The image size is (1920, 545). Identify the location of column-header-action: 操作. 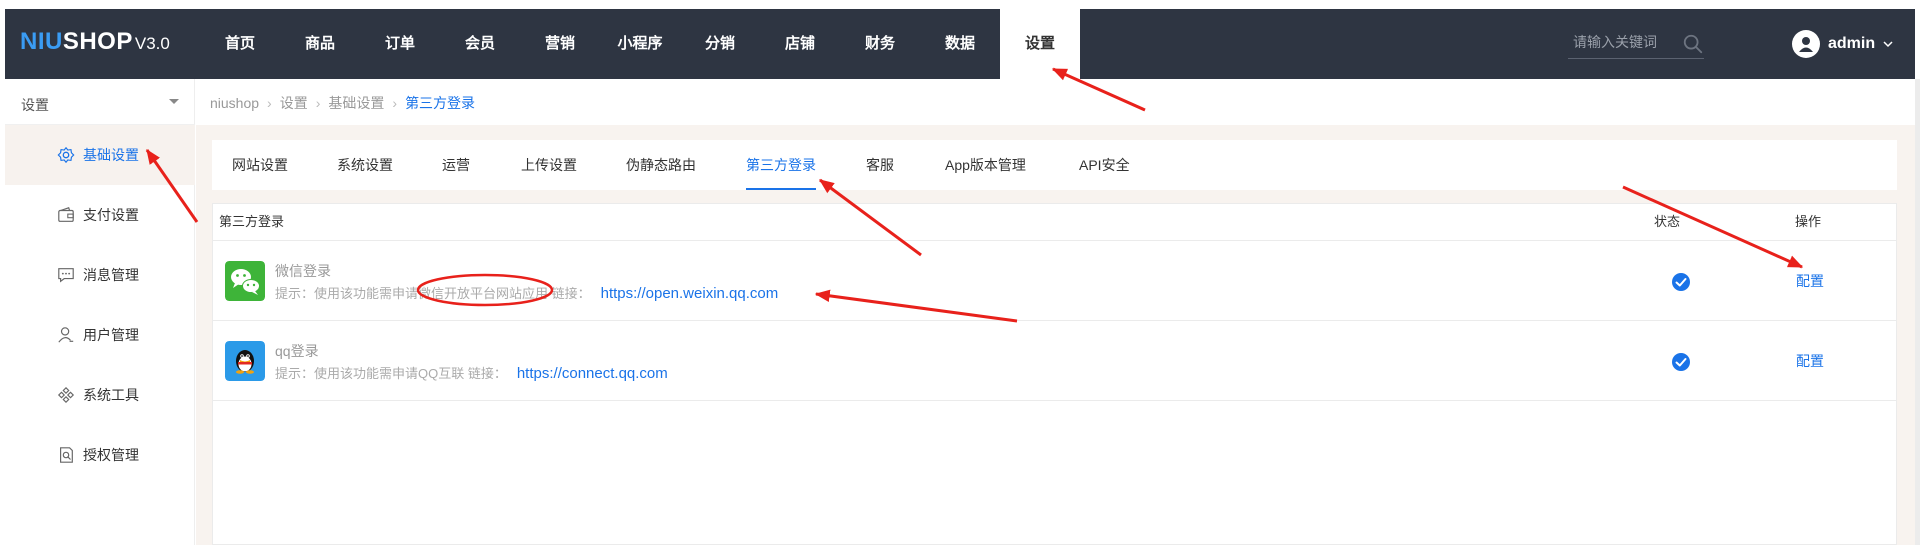
(1808, 221).